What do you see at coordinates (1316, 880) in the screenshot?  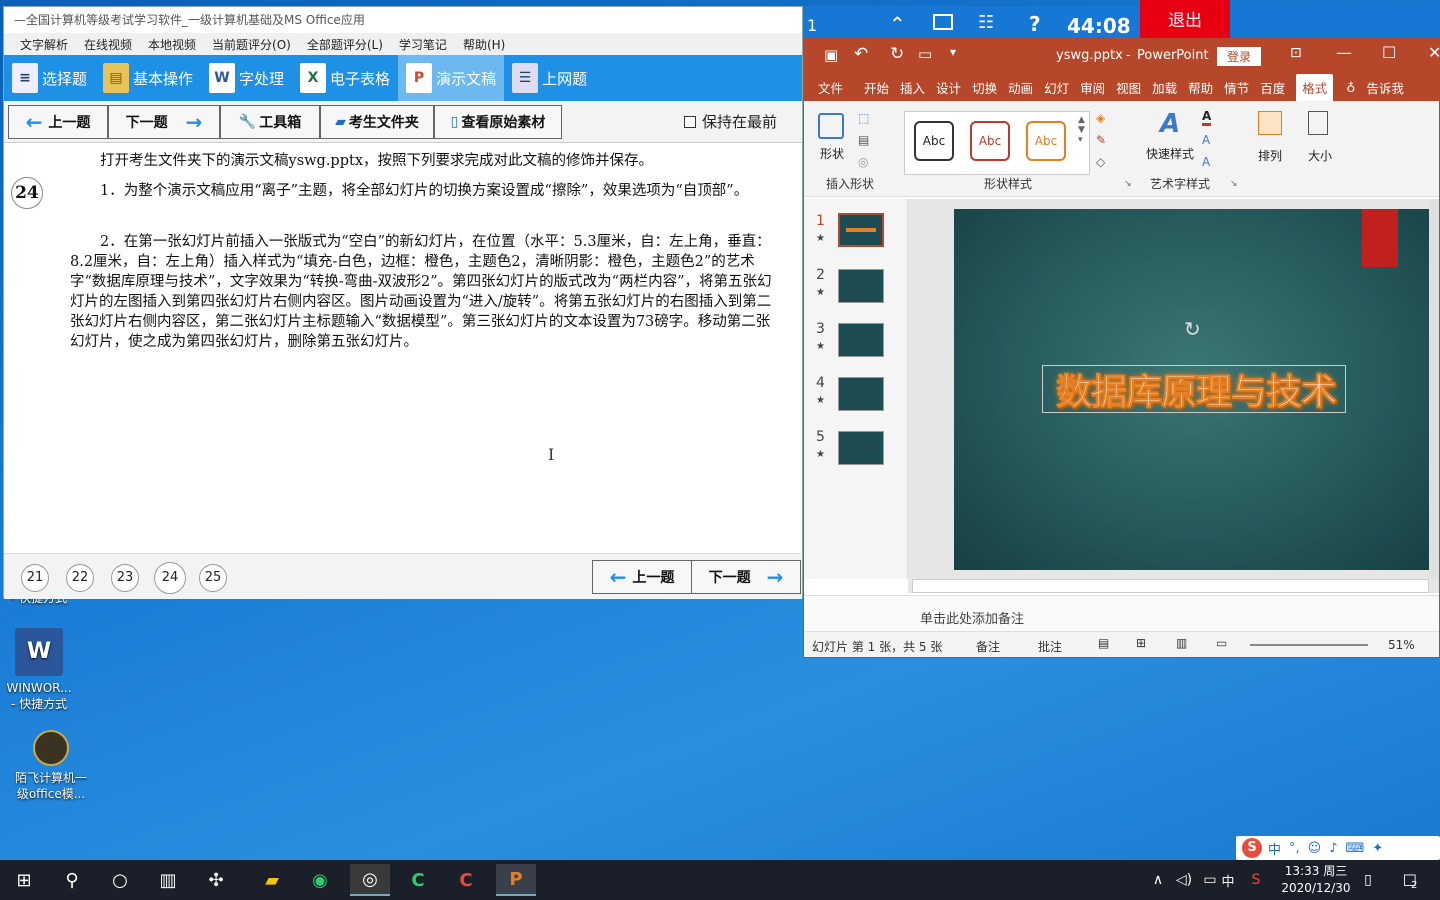 I see `clock: 13:33 周三 2020/12/30` at bounding box center [1316, 880].